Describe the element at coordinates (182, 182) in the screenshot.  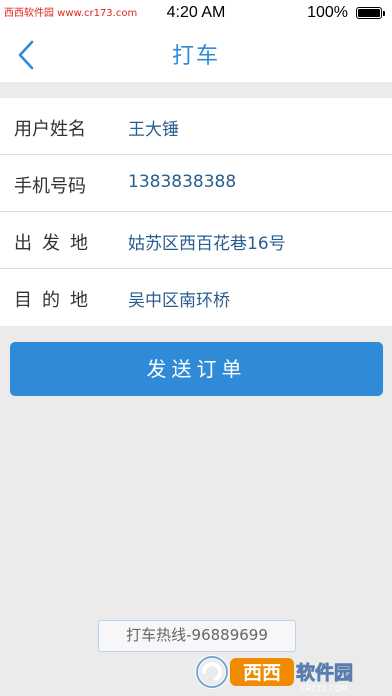
I see `phone-field: 1383838388` at that location.